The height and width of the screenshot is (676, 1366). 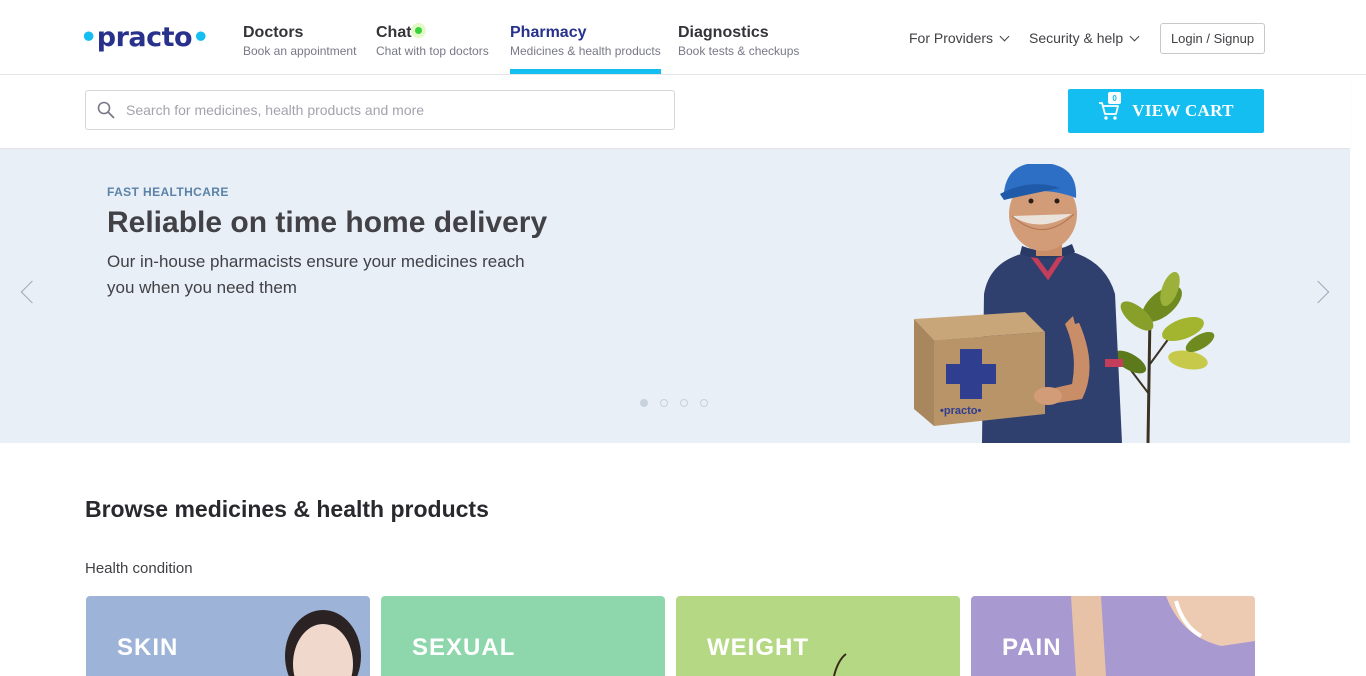 I want to click on nav-chat: Chat Chat with top doctors, so click(x=432, y=41).